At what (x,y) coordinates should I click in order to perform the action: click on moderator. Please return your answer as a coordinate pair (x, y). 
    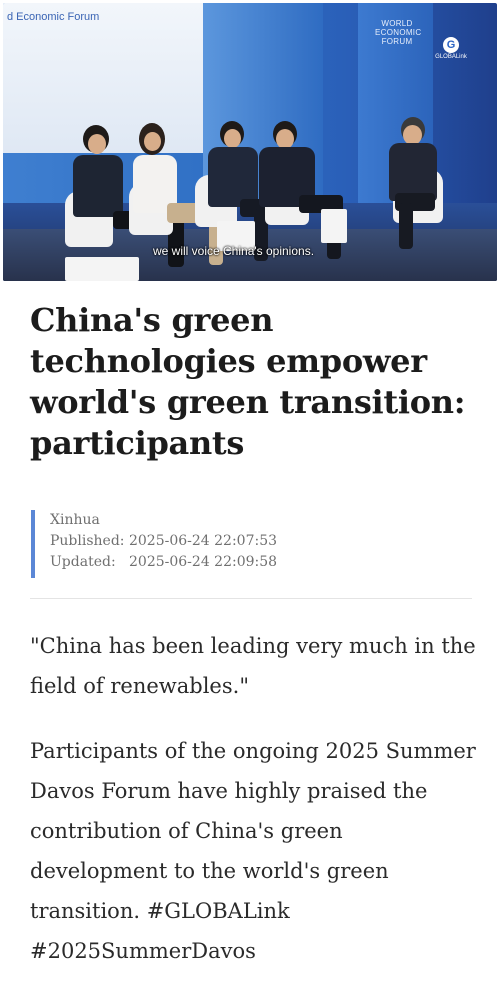
    Looking at the image, I should click on (425, 187).